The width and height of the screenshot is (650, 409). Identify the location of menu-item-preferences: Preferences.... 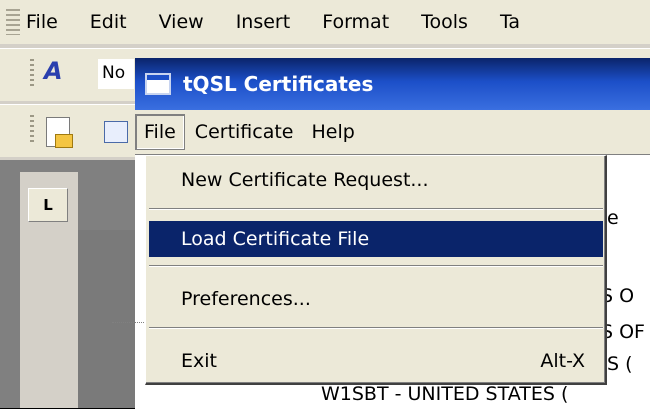
(376, 299).